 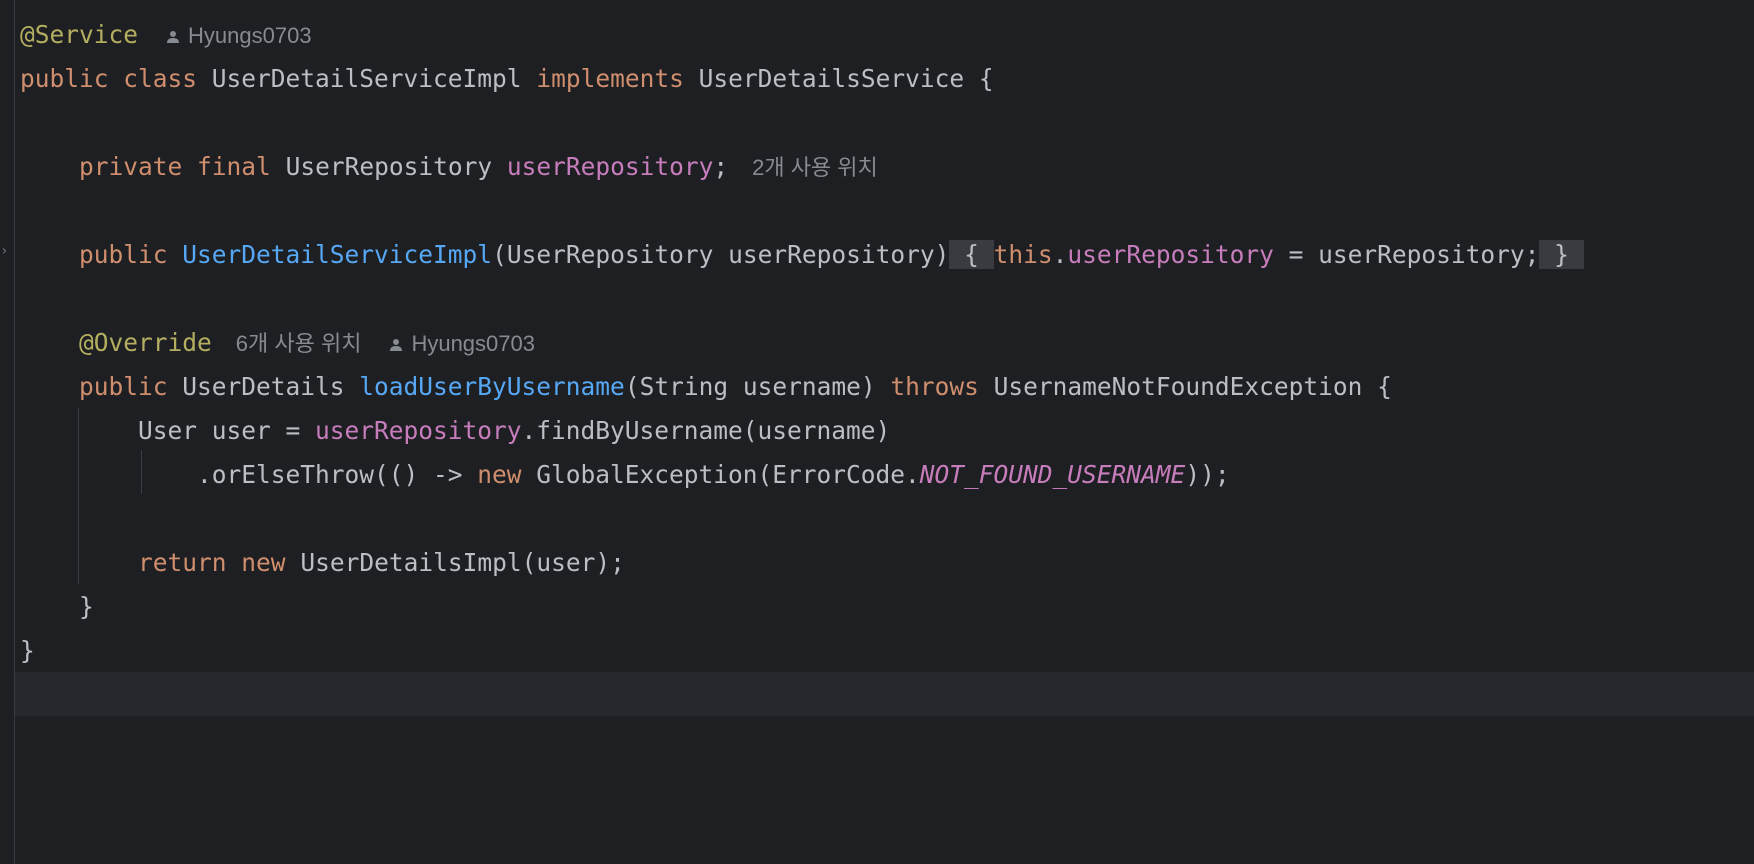 I want to click on code-token: class, so click(x=160, y=78).